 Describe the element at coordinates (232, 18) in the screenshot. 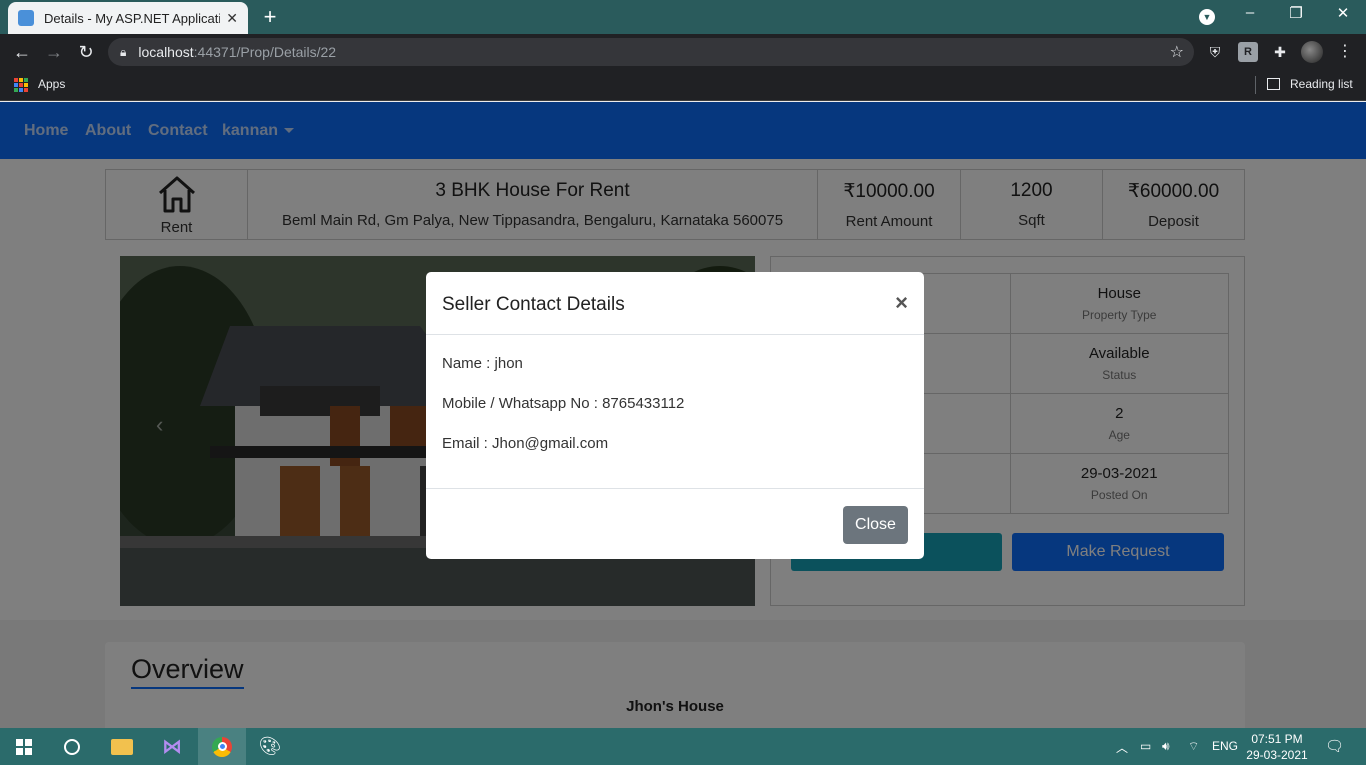

I see `close-tab-icon: ✕` at that location.